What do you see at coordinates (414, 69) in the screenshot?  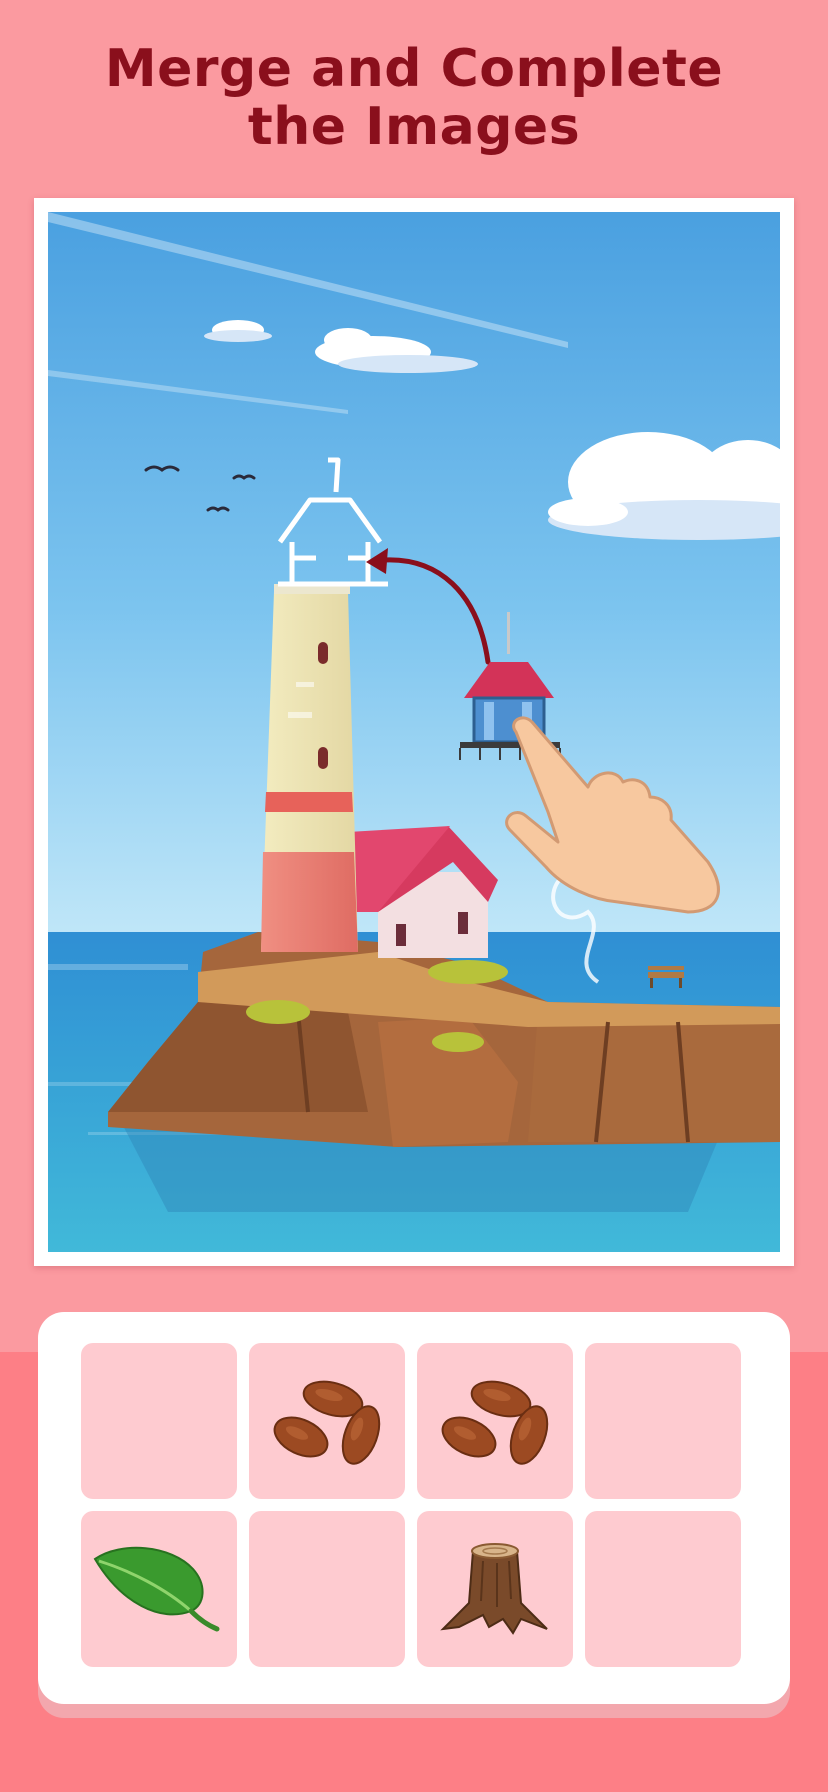 I see `title-line-1: Merge and Complete` at bounding box center [414, 69].